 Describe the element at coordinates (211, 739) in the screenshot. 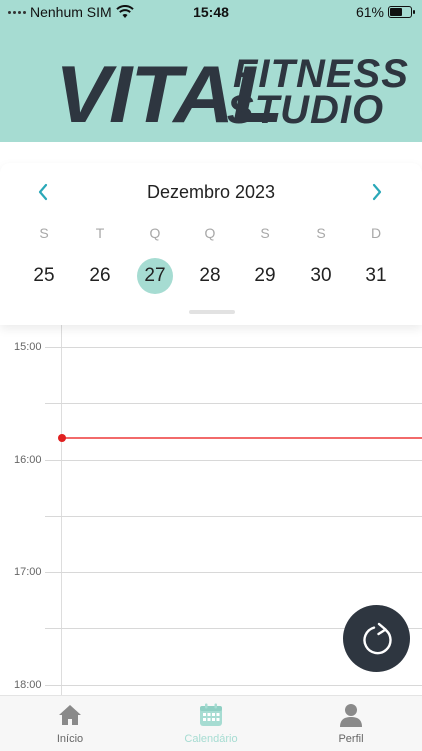

I see `tab-label: Calendário` at that location.